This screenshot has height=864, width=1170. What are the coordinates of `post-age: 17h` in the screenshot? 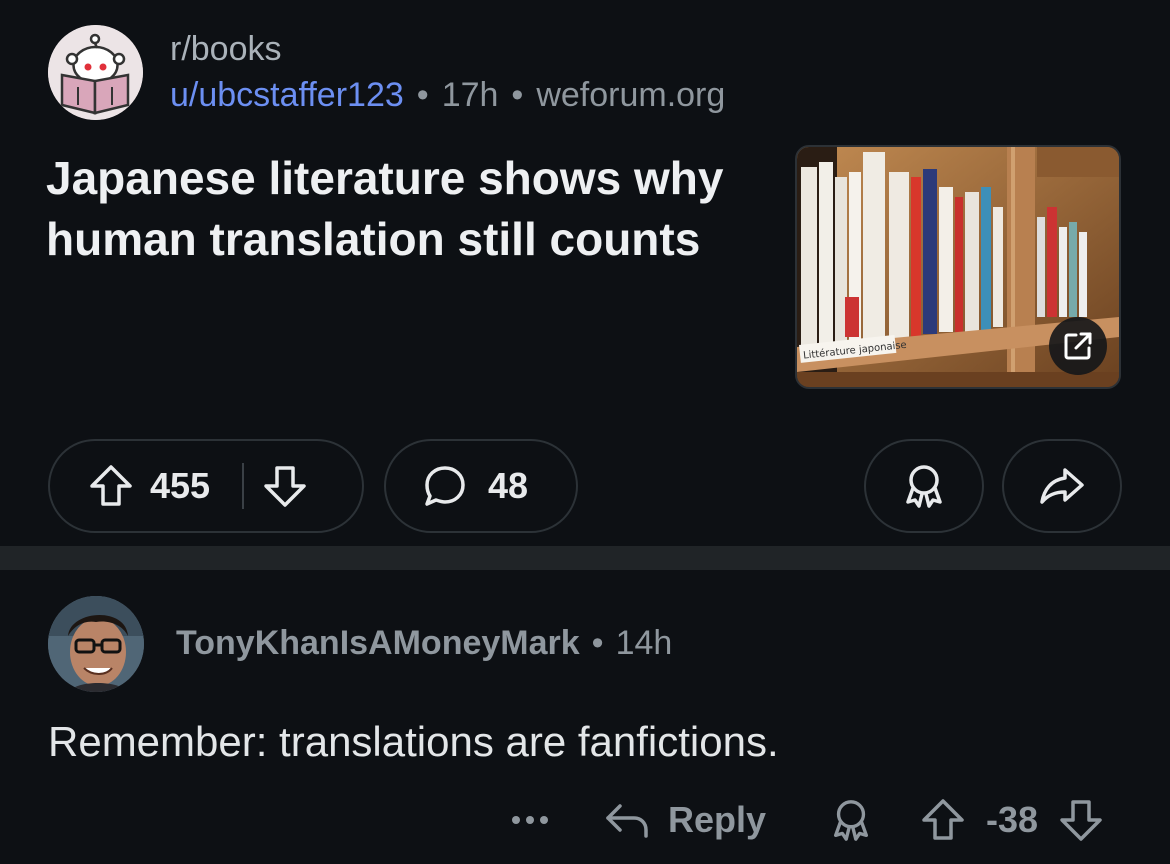 It's located at (470, 95).